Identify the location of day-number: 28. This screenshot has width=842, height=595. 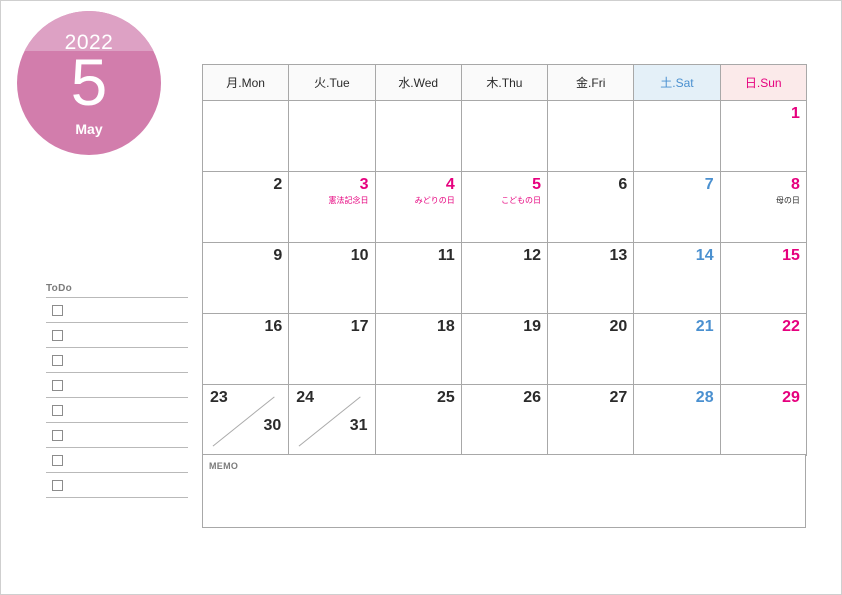
(704, 397).